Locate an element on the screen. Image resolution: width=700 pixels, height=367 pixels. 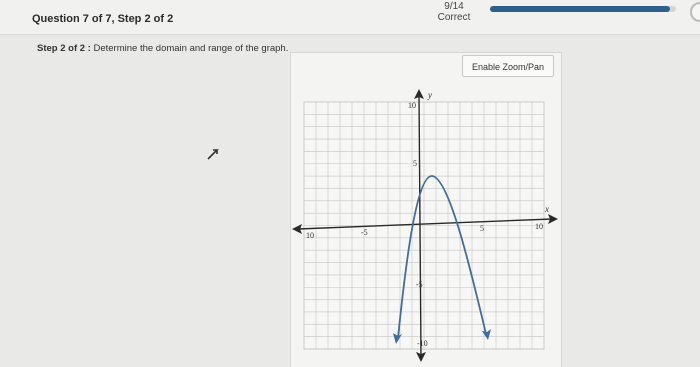
y-tick-label-neg10: -10 is located at coordinates (422, 343).